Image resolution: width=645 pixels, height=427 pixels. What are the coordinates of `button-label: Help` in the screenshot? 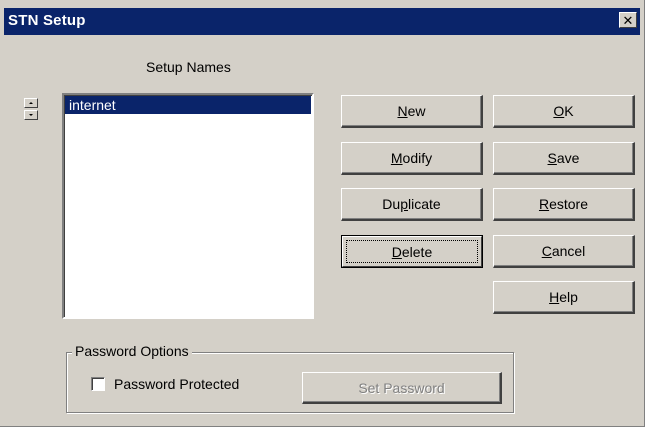 It's located at (563, 297).